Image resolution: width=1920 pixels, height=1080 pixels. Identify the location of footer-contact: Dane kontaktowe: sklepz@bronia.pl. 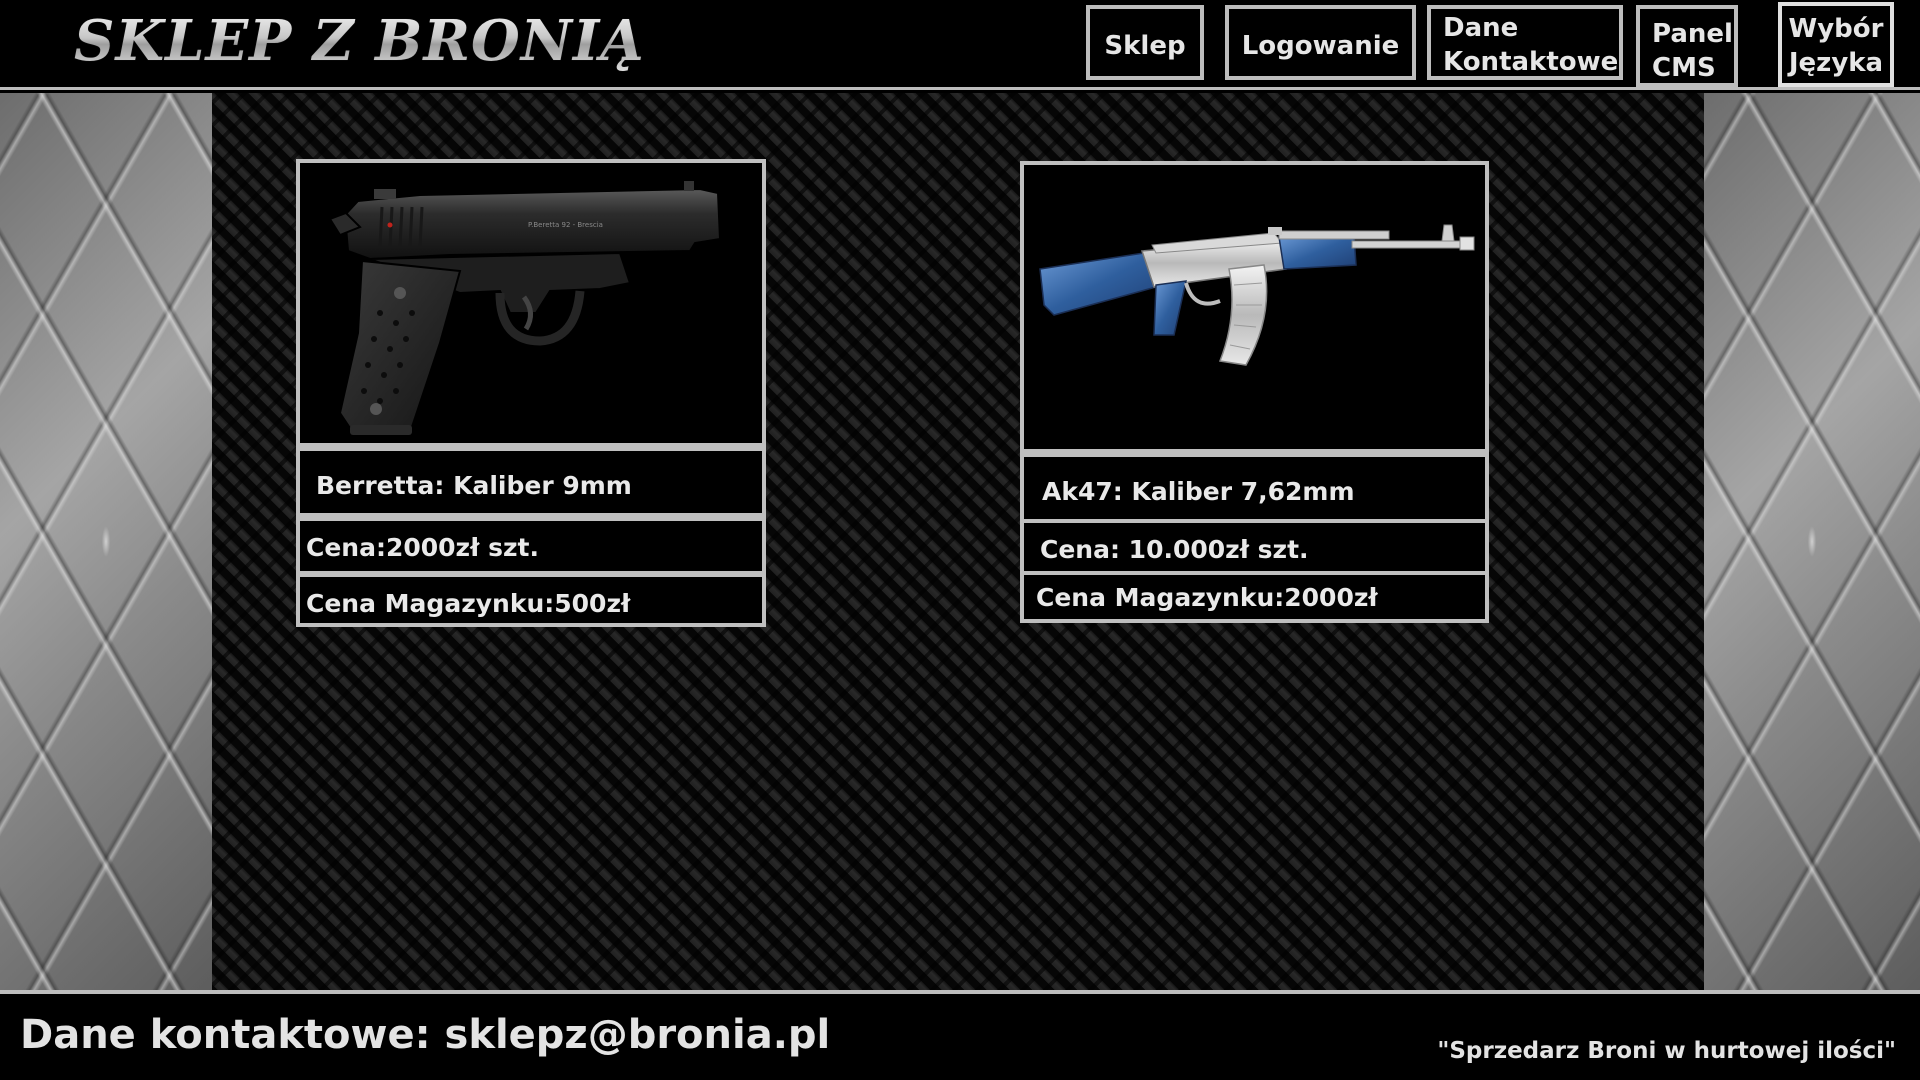
(425, 1035).